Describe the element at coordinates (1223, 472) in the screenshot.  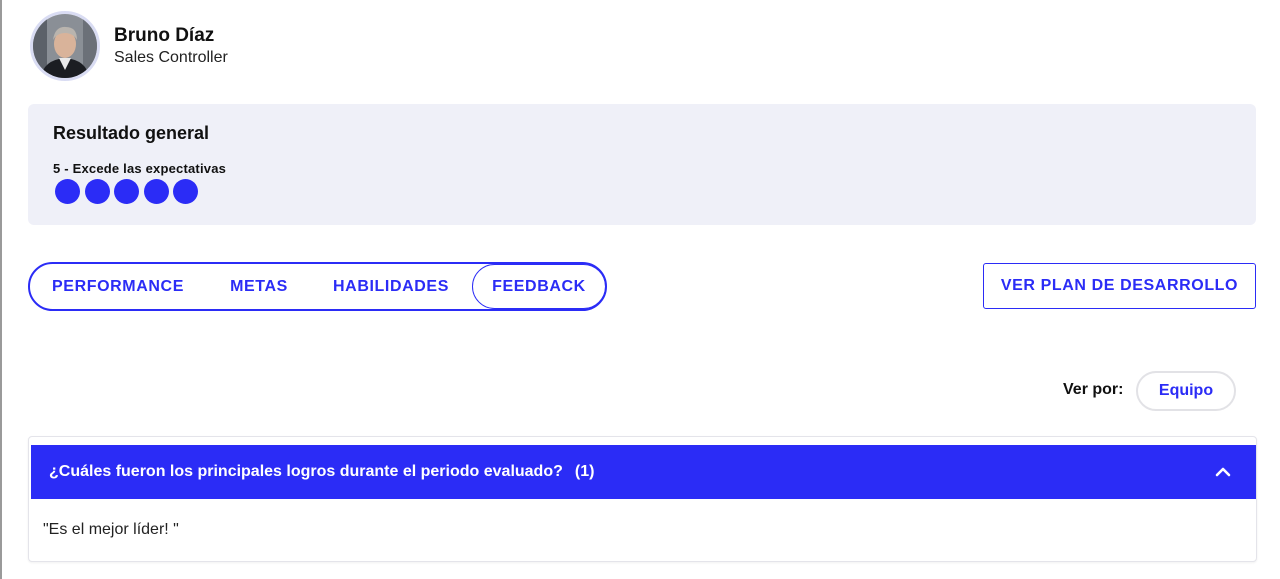
I see `chevron-up-icon` at that location.